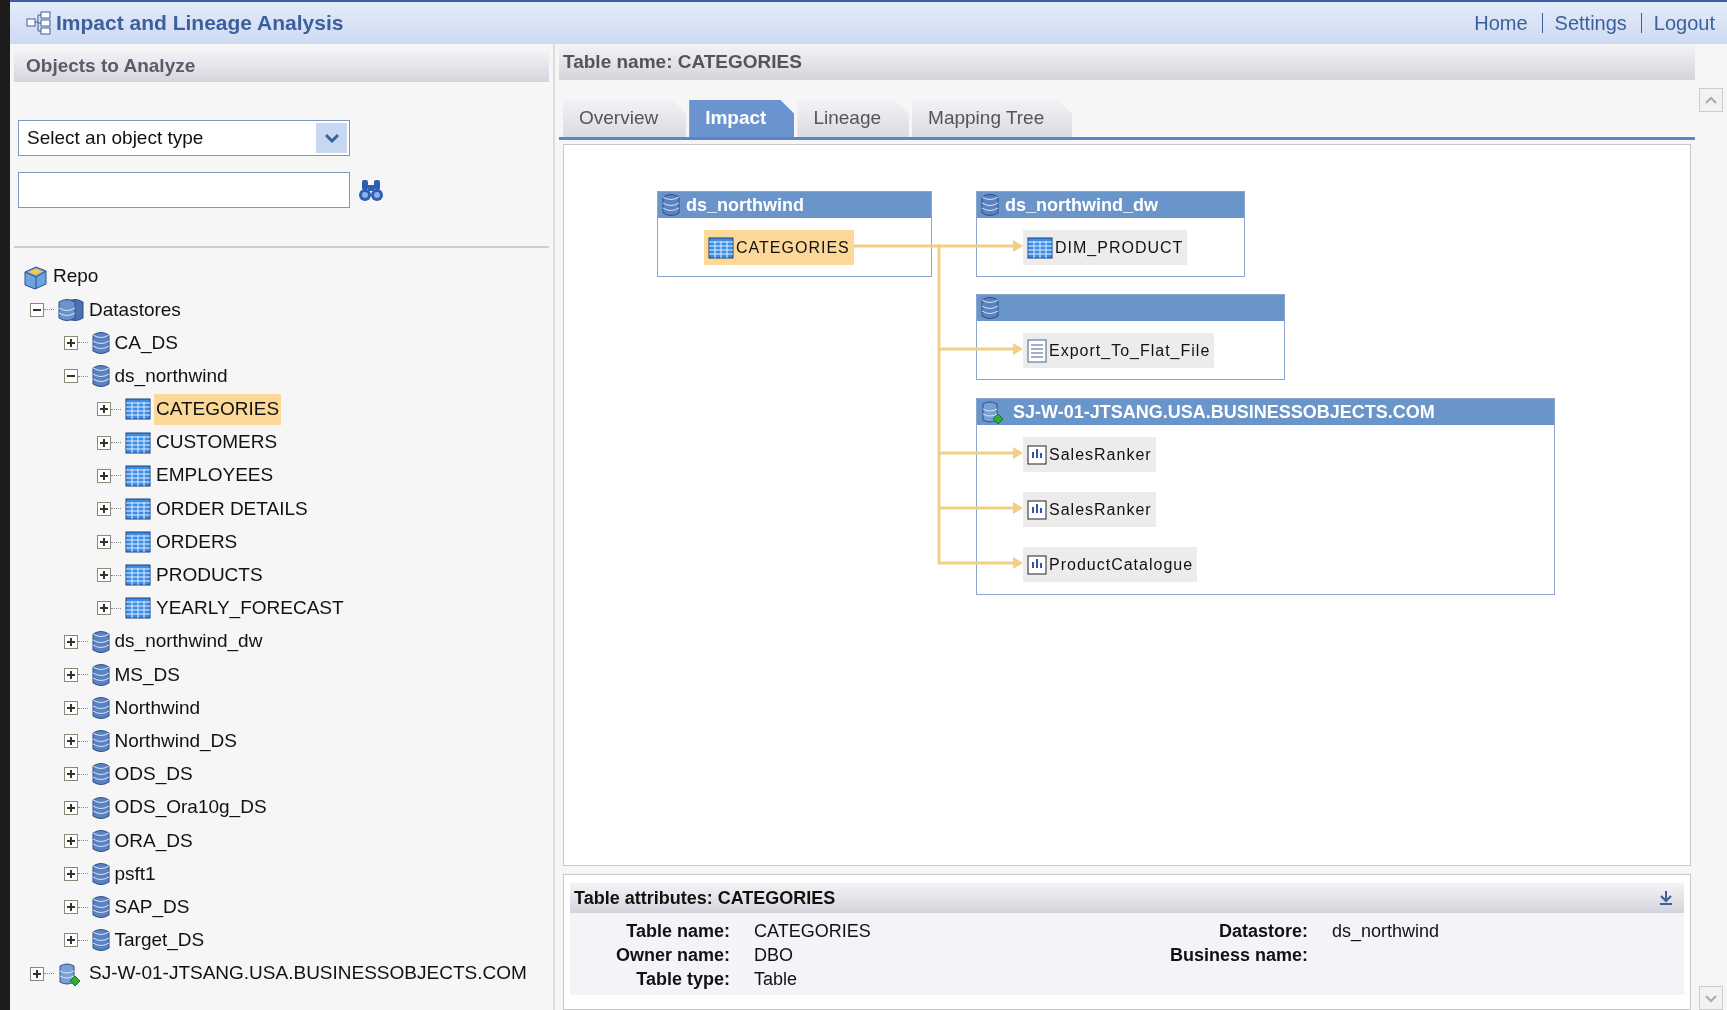 The height and width of the screenshot is (1010, 1727). What do you see at coordinates (171, 376) in the screenshot?
I see `tree-item: ds_northwind` at bounding box center [171, 376].